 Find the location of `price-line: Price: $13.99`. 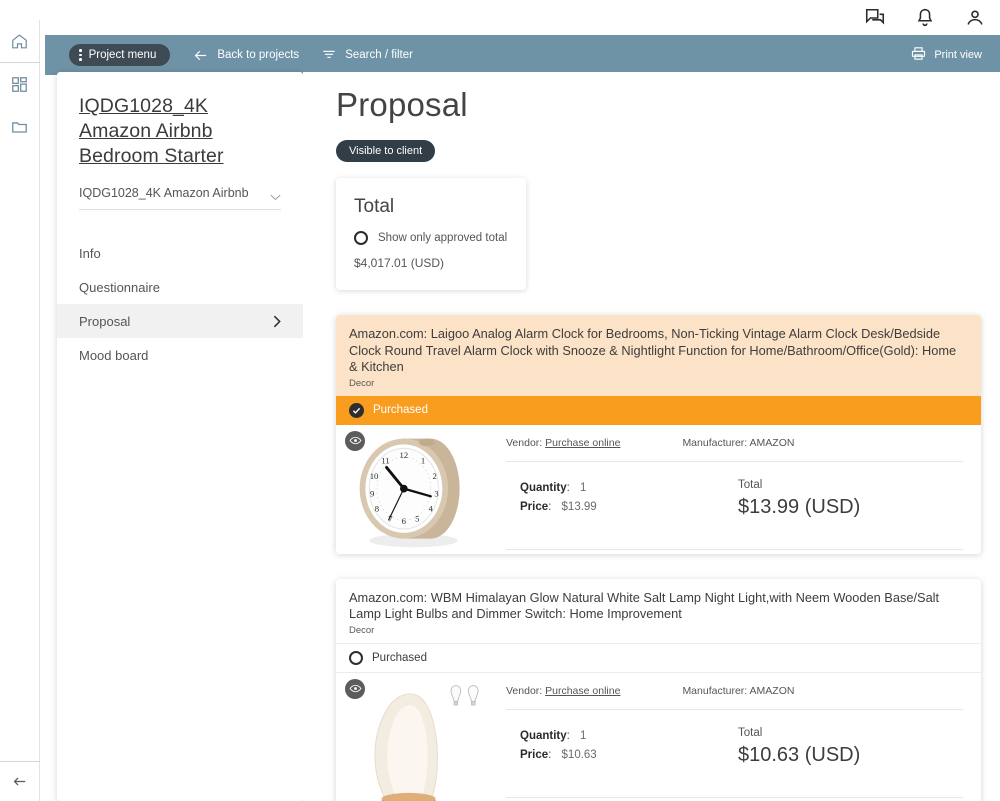

price-line: Price: $13.99 is located at coordinates (558, 506).